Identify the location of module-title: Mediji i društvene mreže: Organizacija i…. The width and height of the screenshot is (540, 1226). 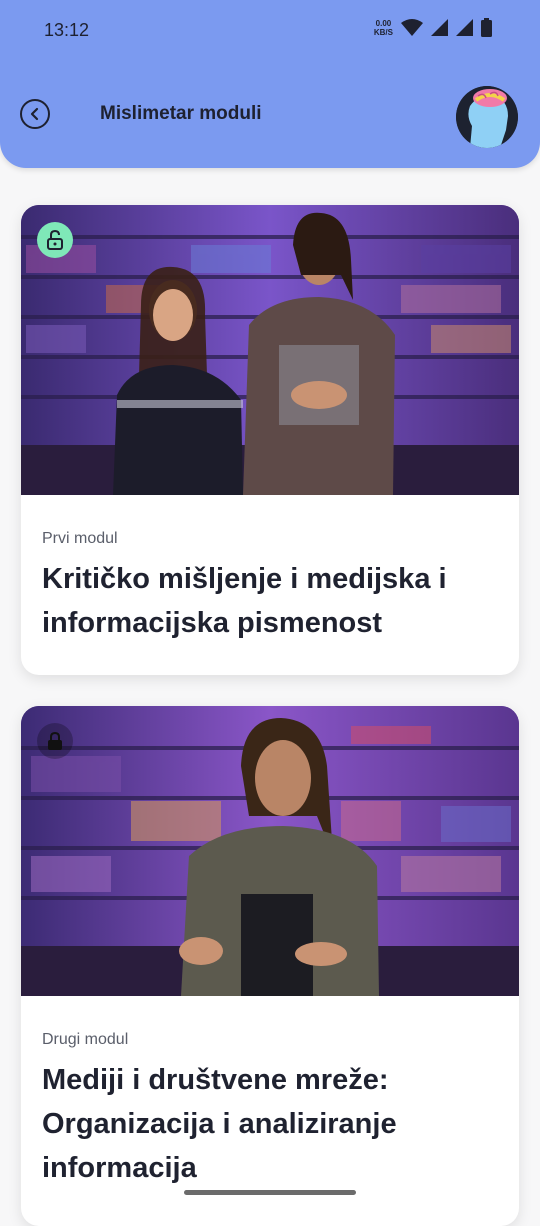
(219, 1124).